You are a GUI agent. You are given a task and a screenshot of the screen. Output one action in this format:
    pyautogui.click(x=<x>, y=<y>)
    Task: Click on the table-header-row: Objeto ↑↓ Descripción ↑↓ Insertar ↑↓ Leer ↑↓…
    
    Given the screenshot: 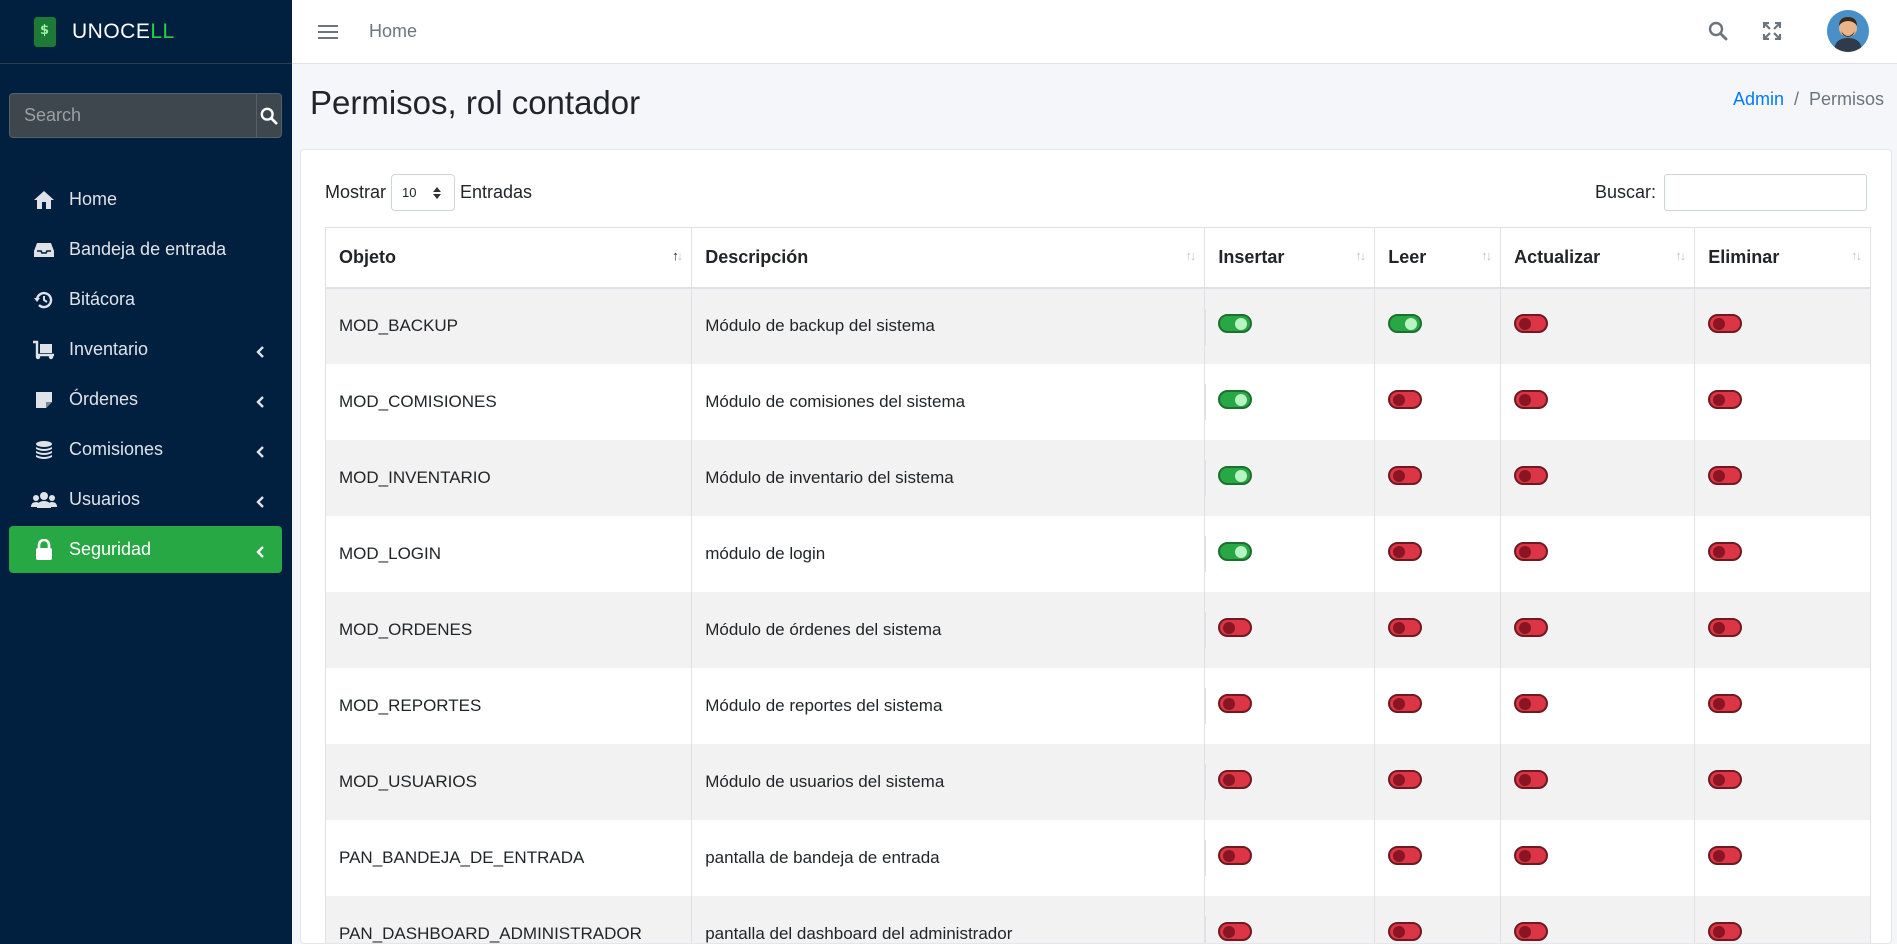 What is the action you would take?
    pyautogui.click(x=1097, y=258)
    